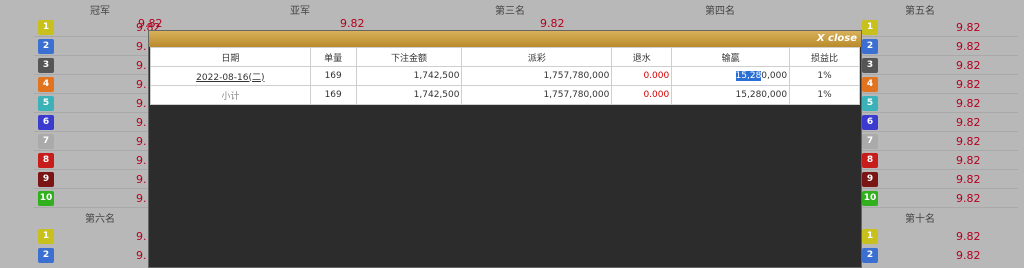 Image resolution: width=1024 pixels, height=268 pixels. I want to click on header-count: 单量, so click(333, 57).